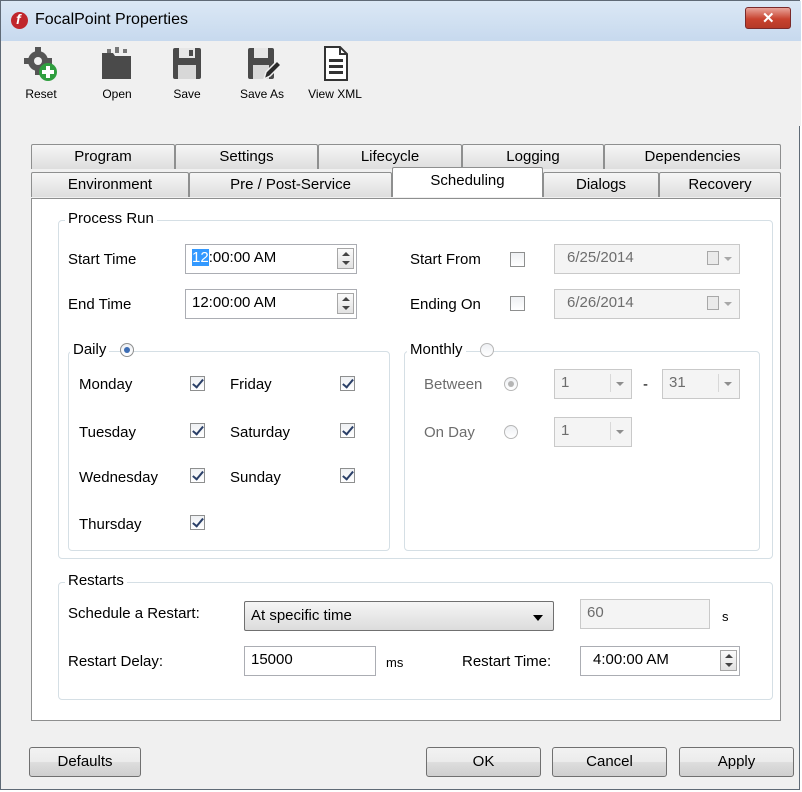 The width and height of the screenshot is (802, 792). What do you see at coordinates (111, 19) in the screenshot?
I see `window-title: FocalPoint Properties` at bounding box center [111, 19].